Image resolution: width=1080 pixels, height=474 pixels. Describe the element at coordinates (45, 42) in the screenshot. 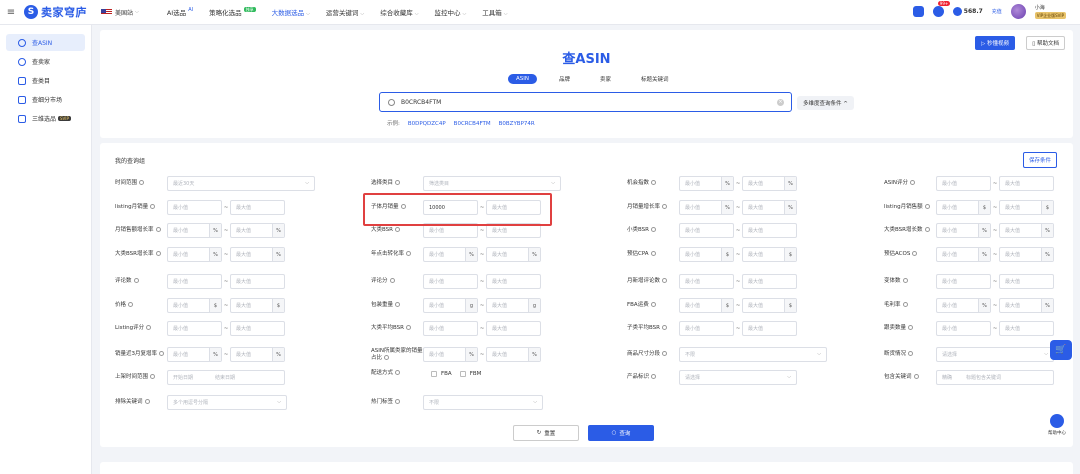

I see `sidebar-item-asin: 查ASIN` at that location.